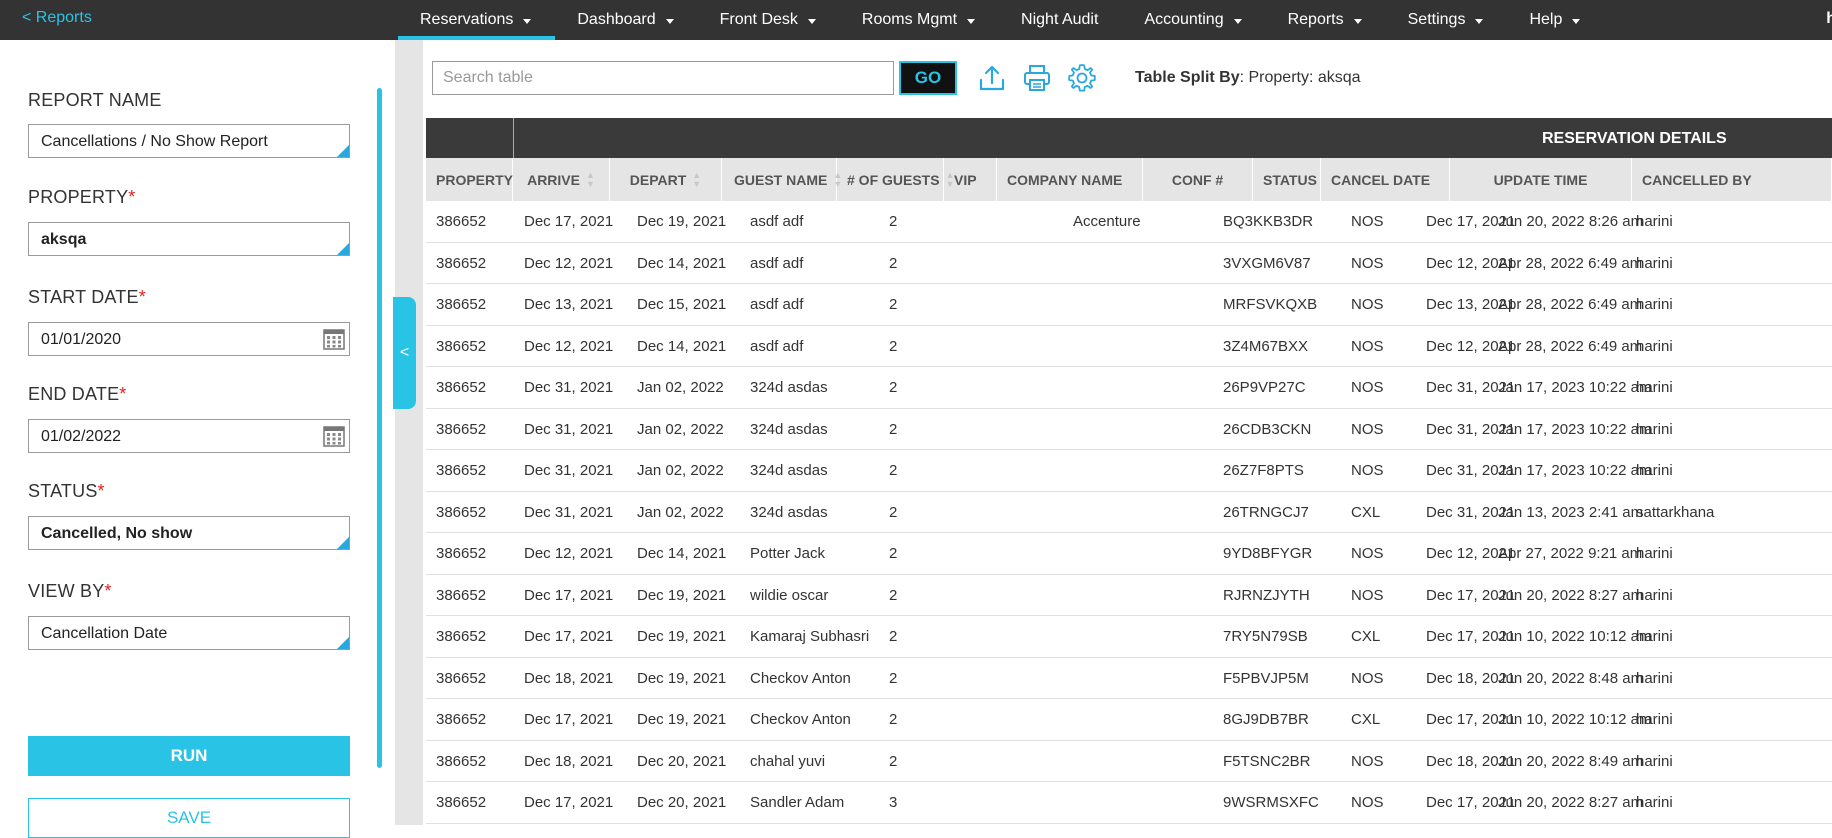 The image size is (1832, 838). I want to click on cell-conf: 8GJ9DB7BR, so click(1266, 719).